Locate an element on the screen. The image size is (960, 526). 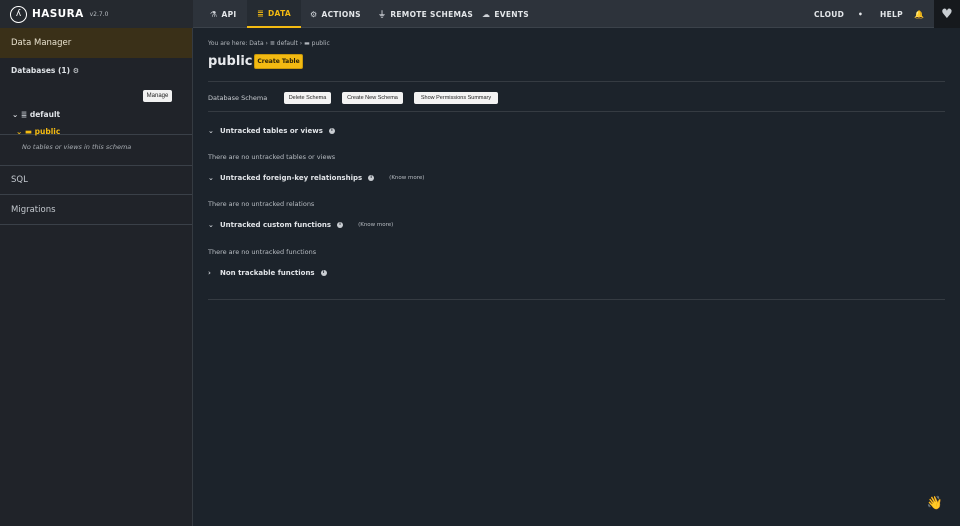
section-title: Non trackable functions is located at coordinates (267, 273).